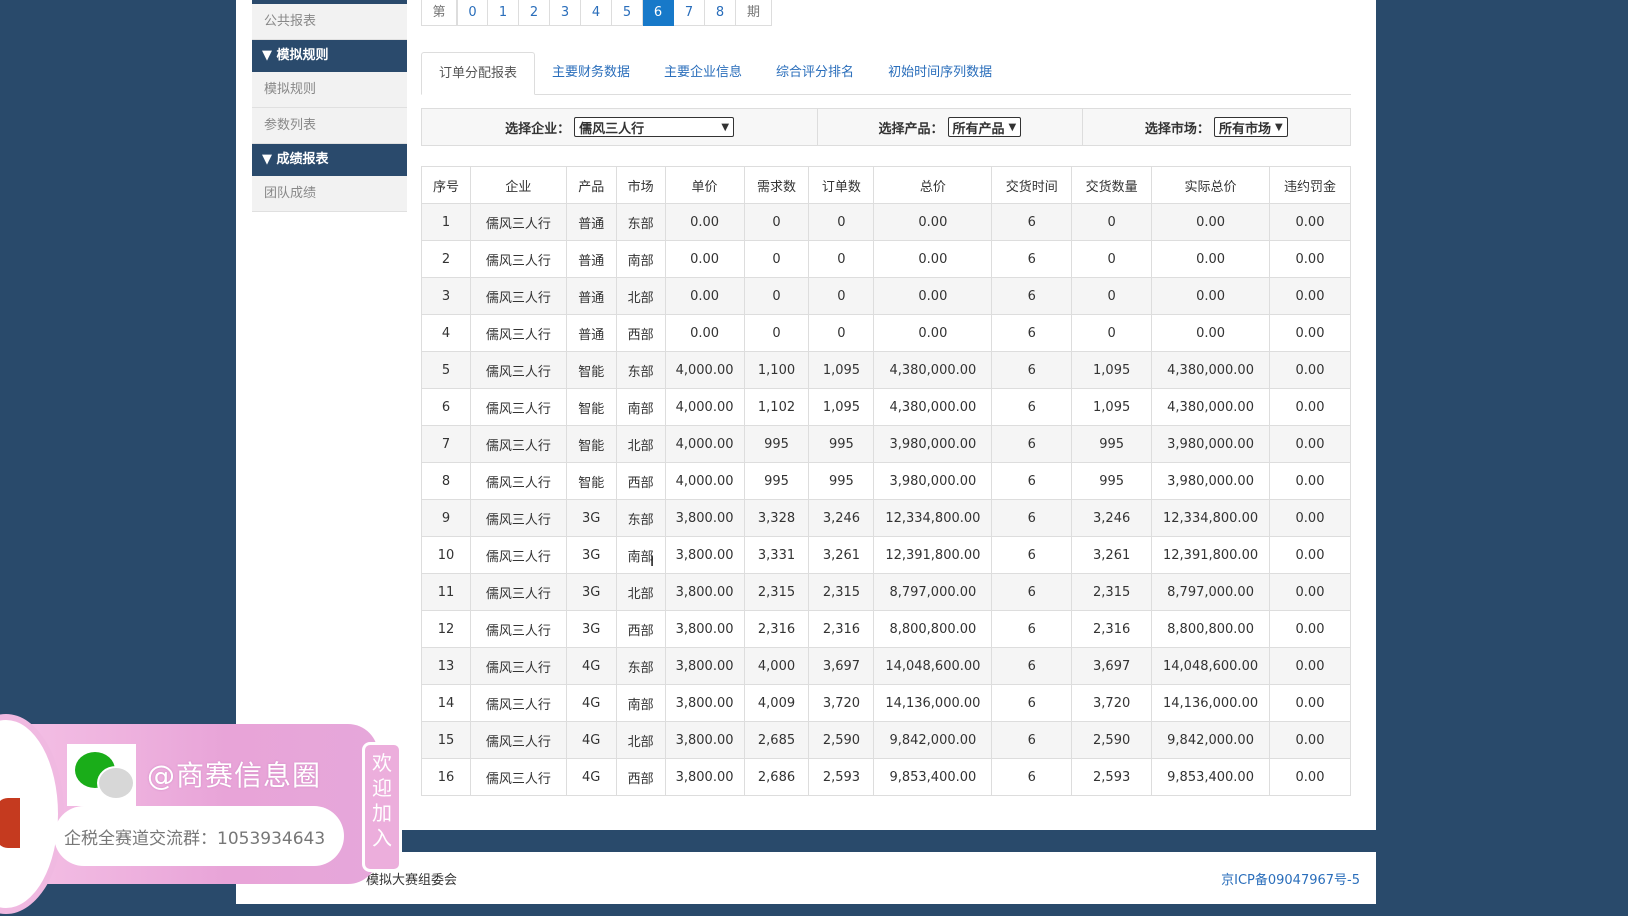  I want to click on column-header: 序号, so click(446, 185).